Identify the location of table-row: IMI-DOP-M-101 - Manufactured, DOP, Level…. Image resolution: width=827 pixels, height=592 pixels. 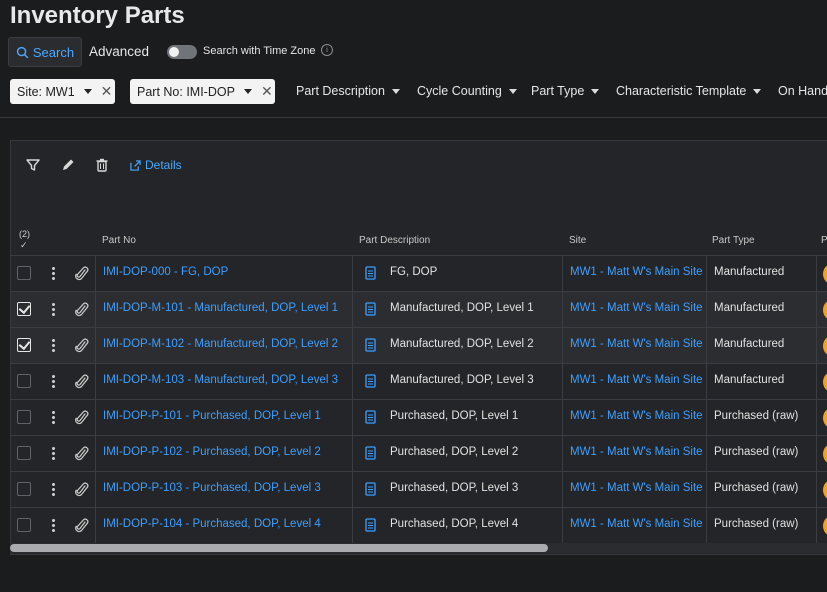
(419, 309).